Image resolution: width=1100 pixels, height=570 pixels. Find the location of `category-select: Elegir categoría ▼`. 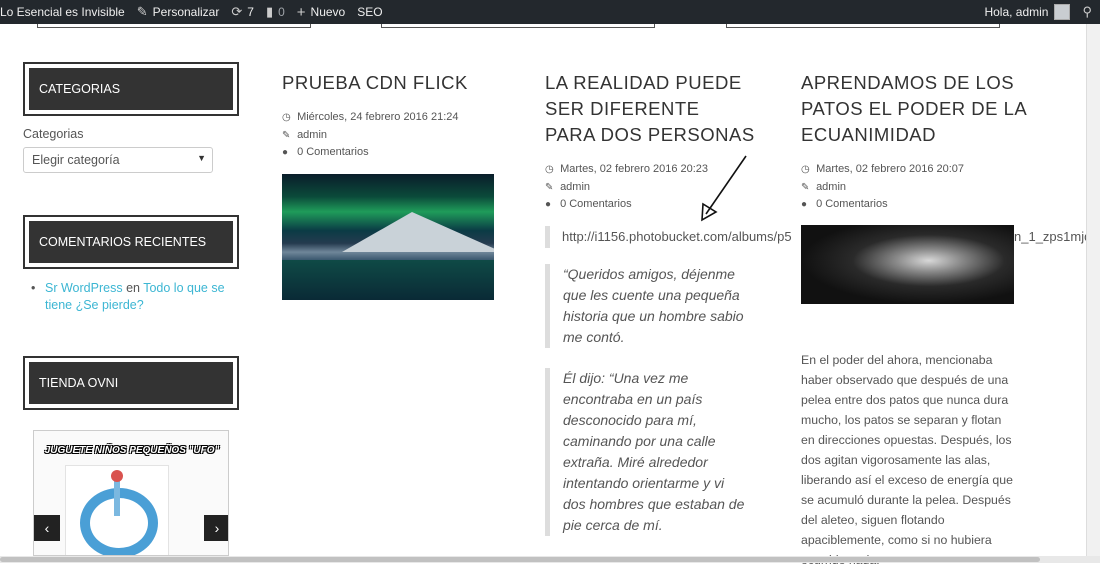

category-select: Elegir categoría ▼ is located at coordinates (118, 160).